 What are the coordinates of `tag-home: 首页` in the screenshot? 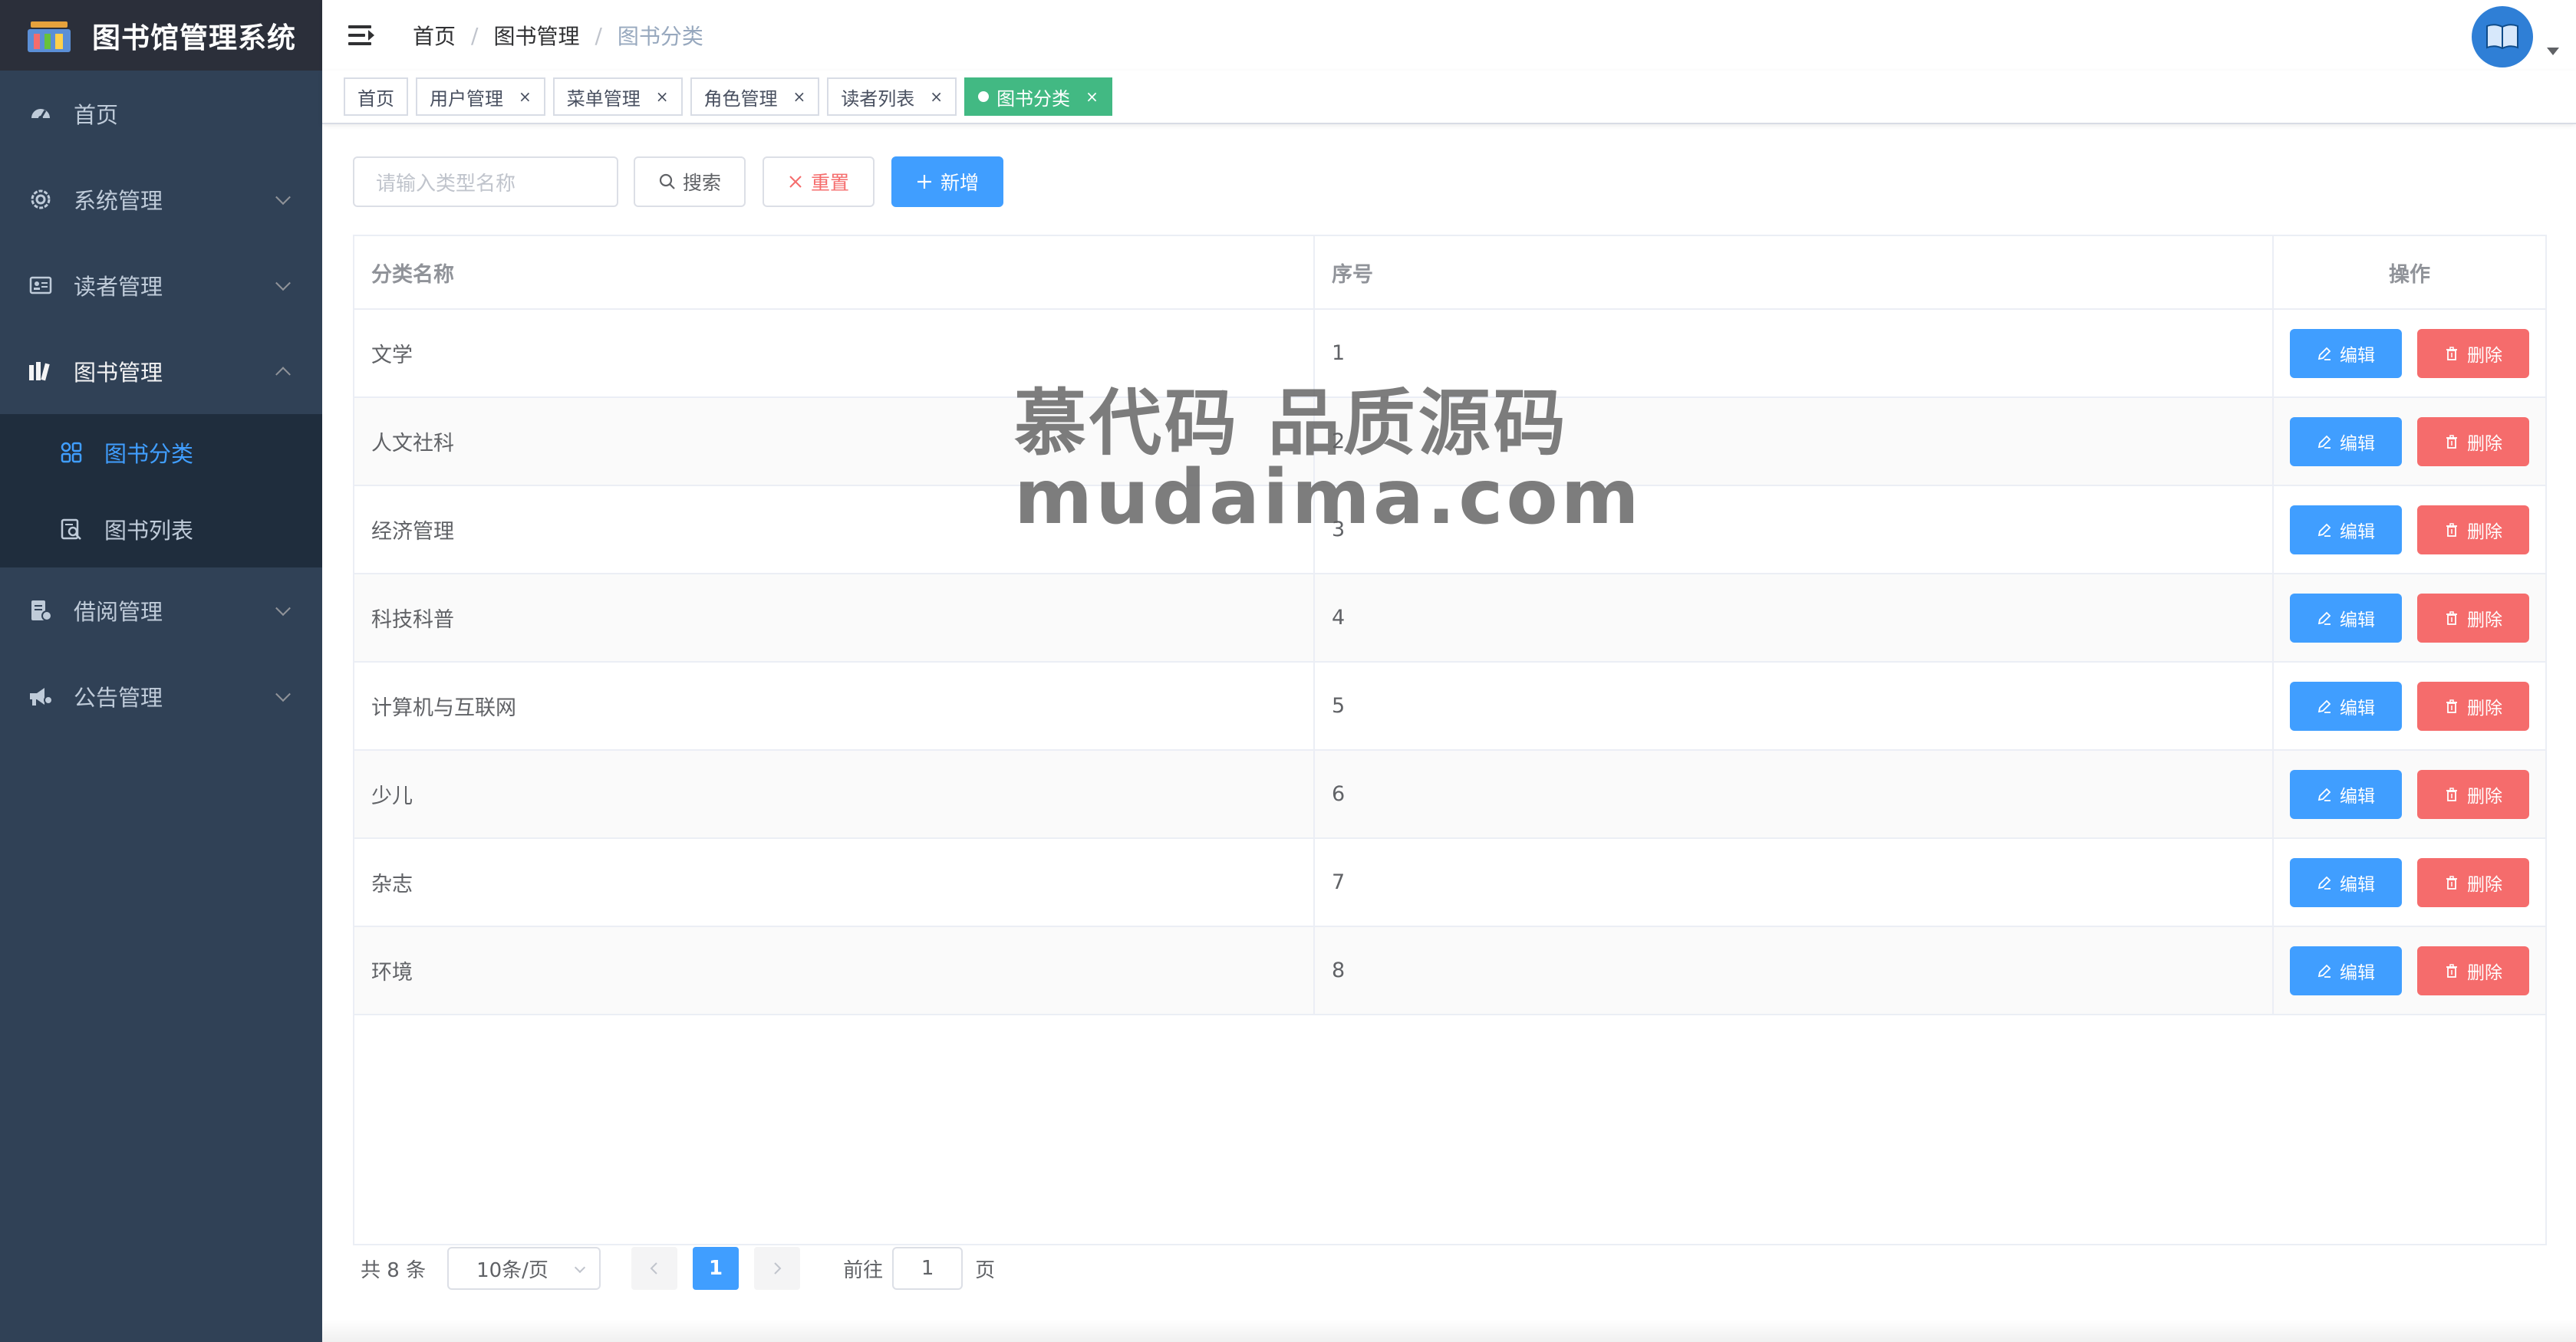 It's located at (376, 96).